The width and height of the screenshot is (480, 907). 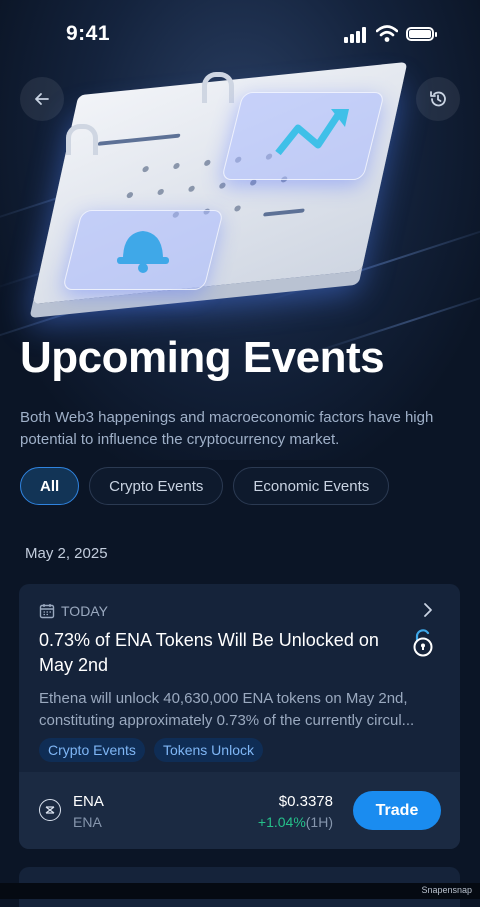 I want to click on trade-button: Trade, so click(x=397, y=810).